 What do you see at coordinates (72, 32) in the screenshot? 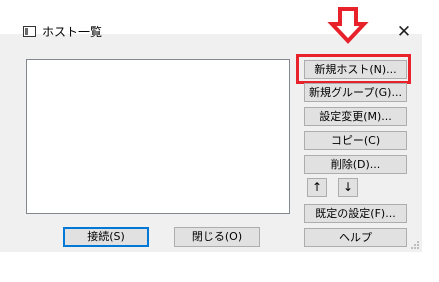
I see `window-title: ホスト一覧` at bounding box center [72, 32].